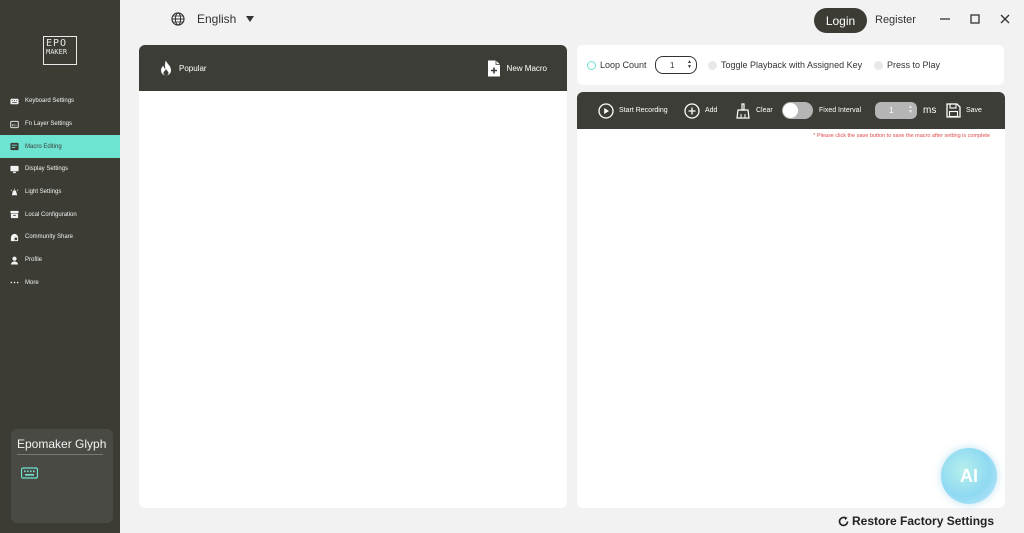  I want to click on popular-label: Popular, so click(193, 68).